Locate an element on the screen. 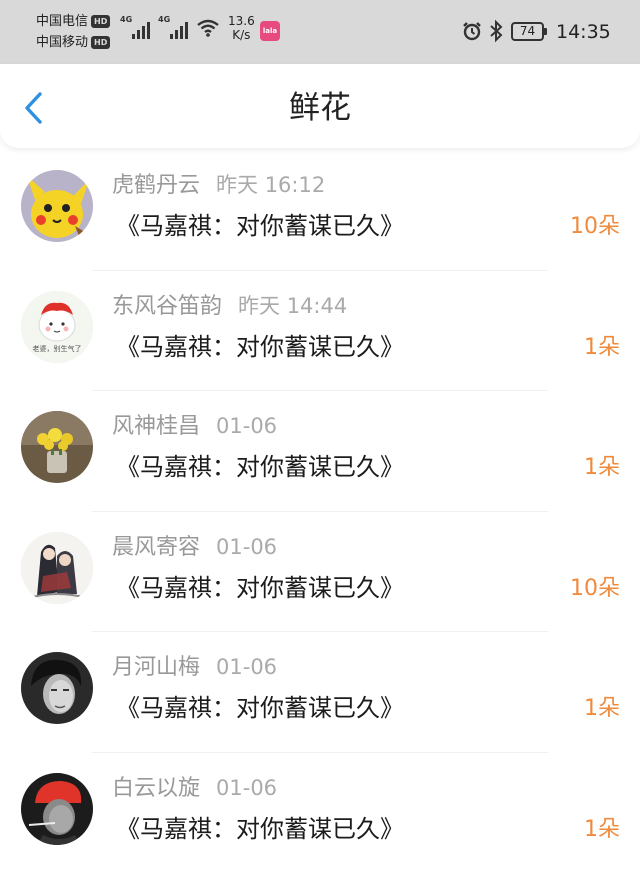 Image resolution: width=640 pixels, height=893 pixels. sender-line: 虎鹤丹云 昨天 16:12 is located at coordinates (218, 185).